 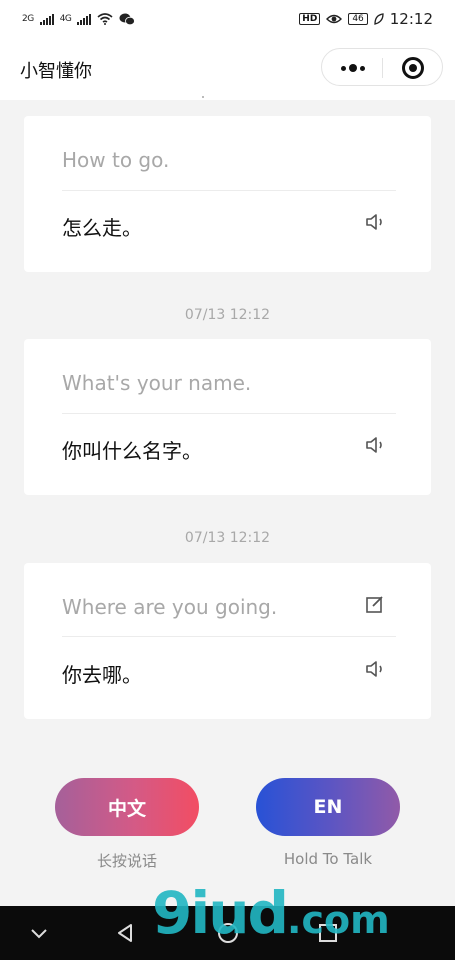 What do you see at coordinates (375, 604) in the screenshot?
I see `edit-icon` at bounding box center [375, 604].